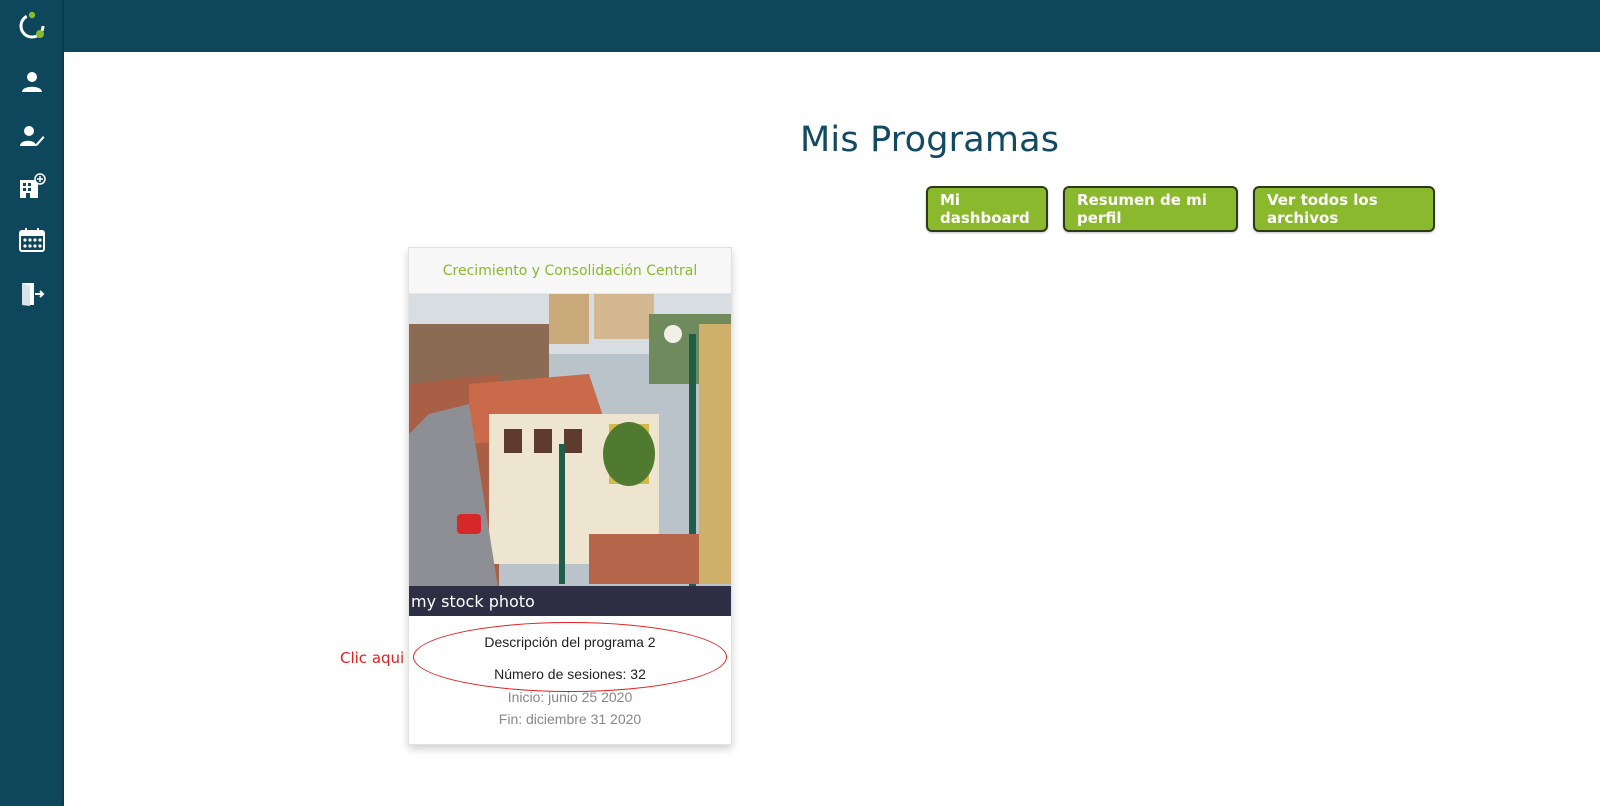  What do you see at coordinates (32, 294) in the screenshot?
I see `logout-icon` at bounding box center [32, 294].